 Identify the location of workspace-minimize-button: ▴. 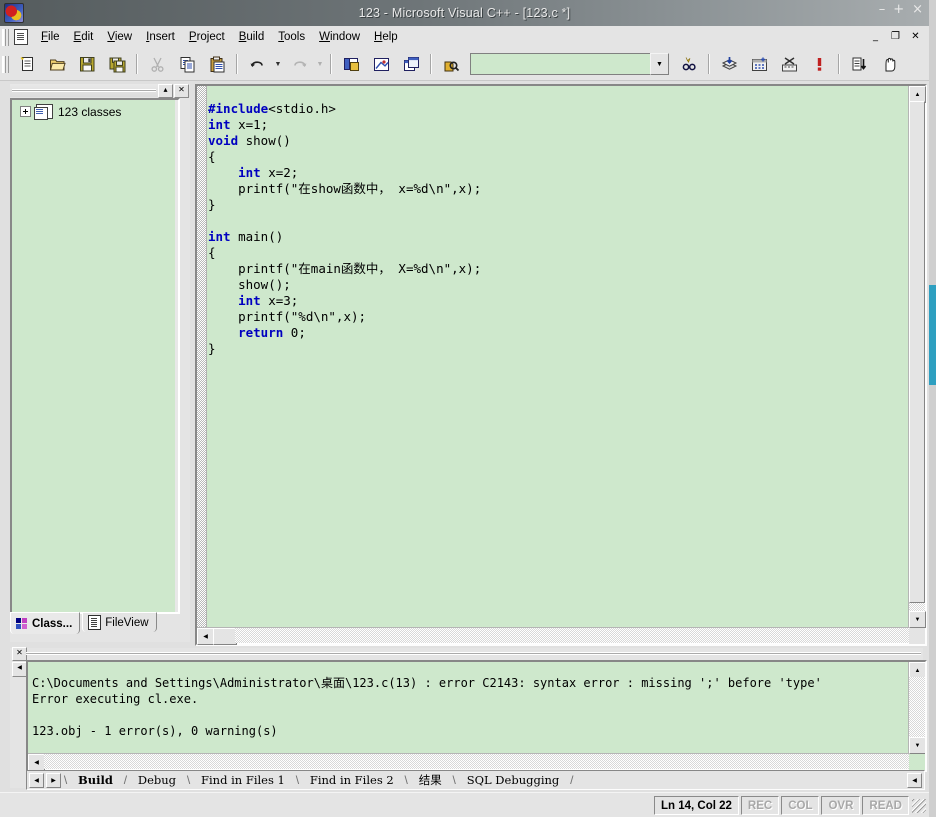
(165, 90).